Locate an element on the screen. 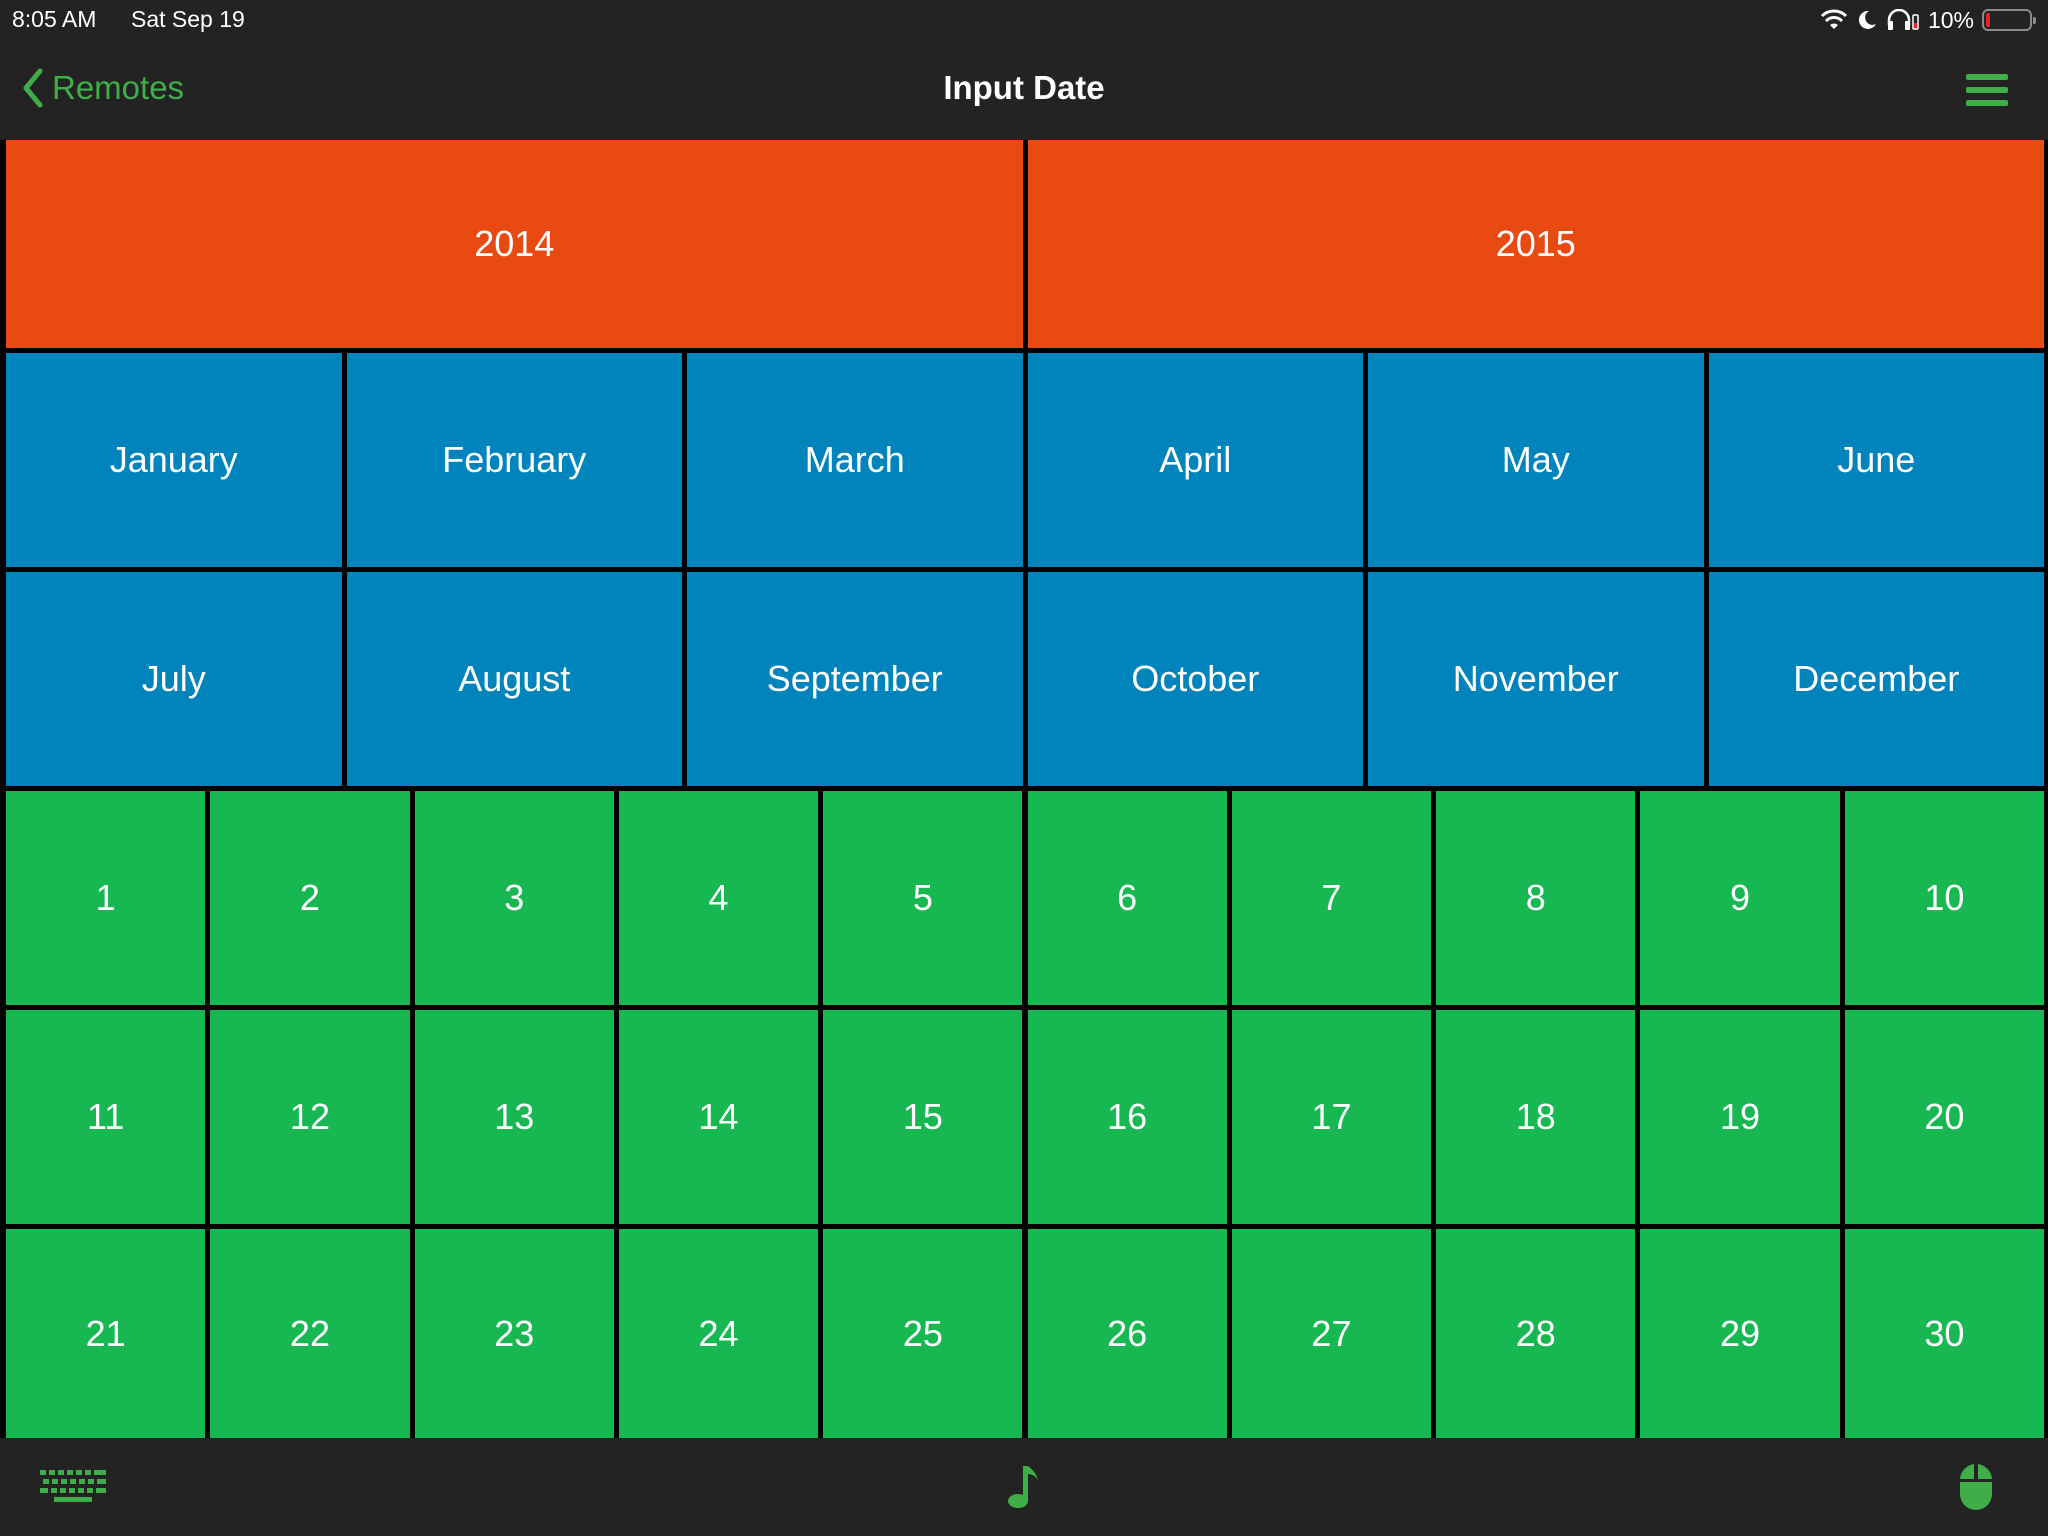  day-label: 18 is located at coordinates (1535, 1116).